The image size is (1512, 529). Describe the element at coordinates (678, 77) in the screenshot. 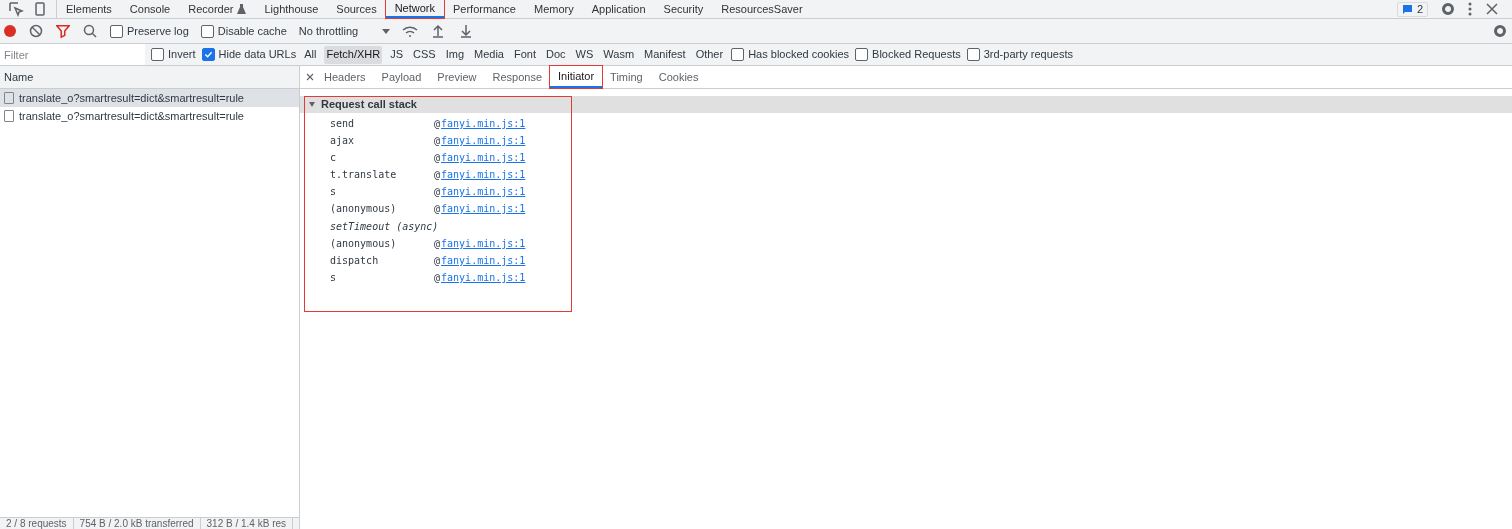

I see `detail-tab: Cookies` at that location.